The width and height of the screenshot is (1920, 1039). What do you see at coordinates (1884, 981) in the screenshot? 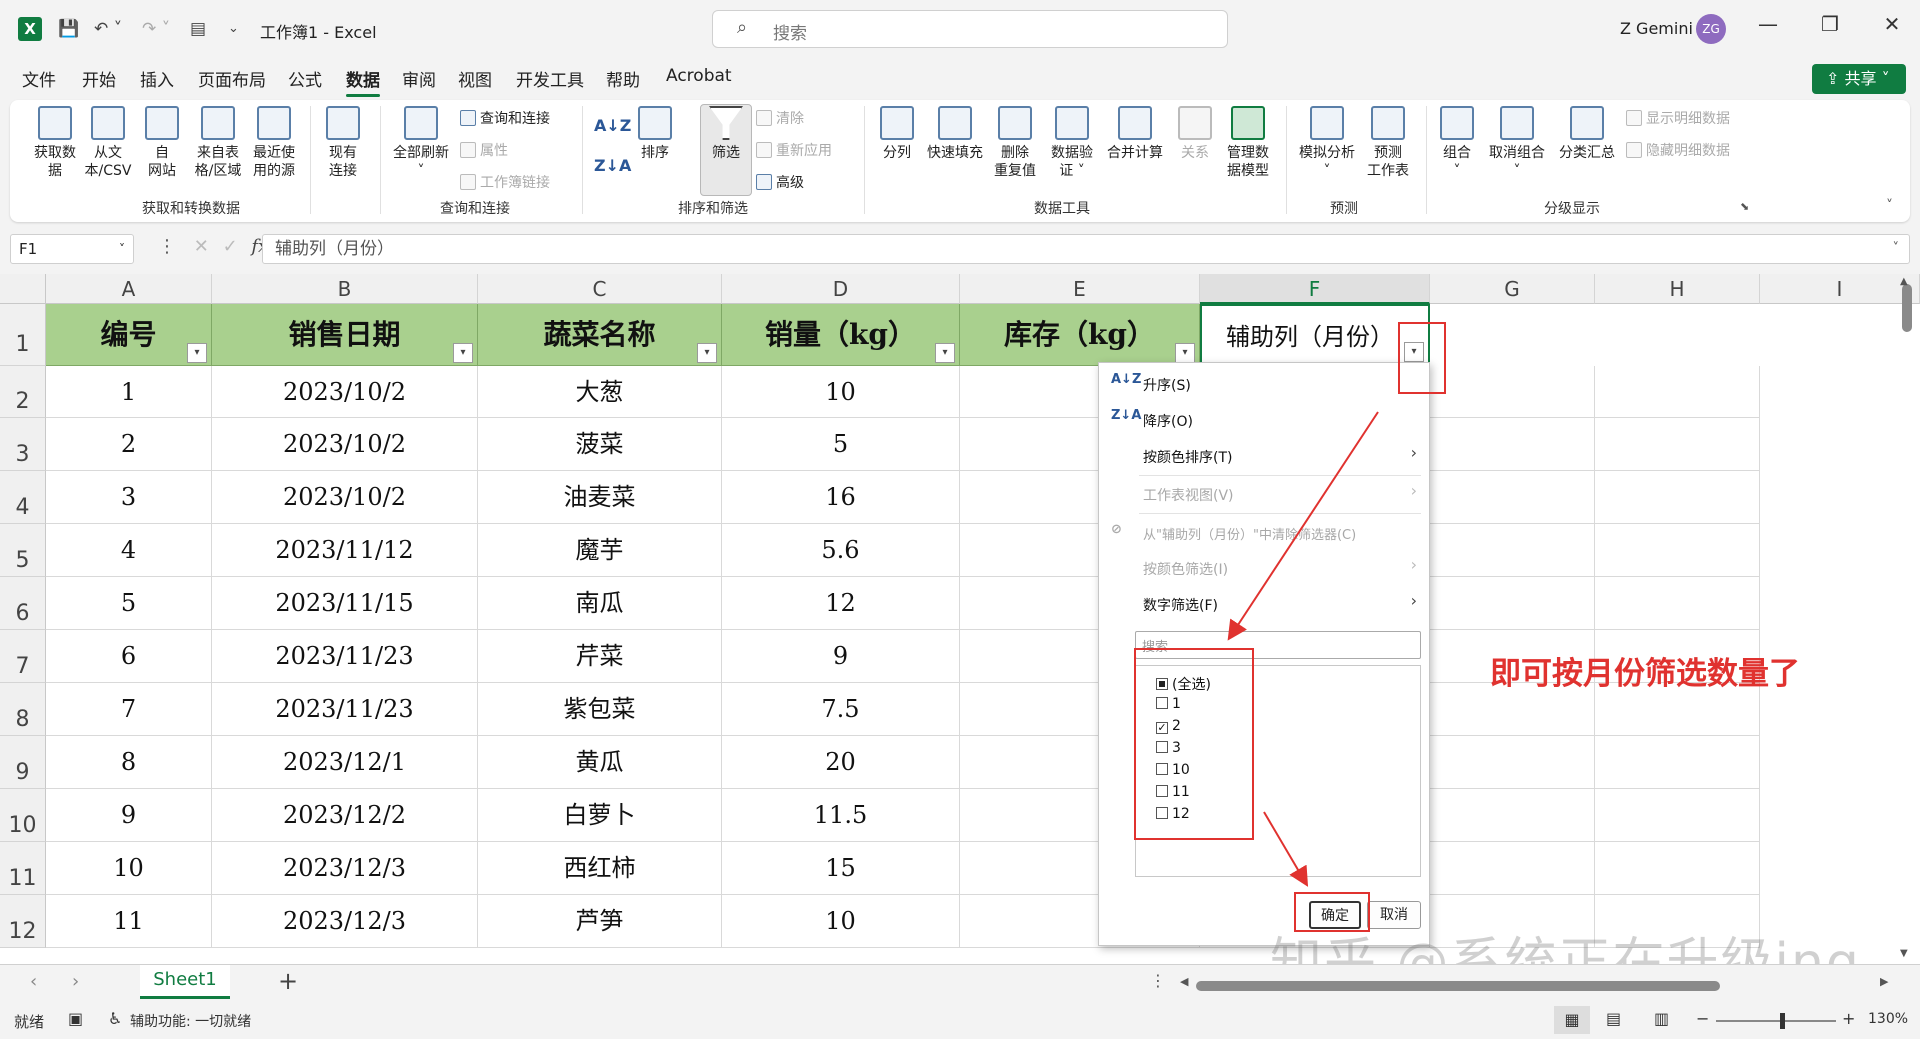
I see `scroll-right-icon: ▶` at bounding box center [1884, 981].